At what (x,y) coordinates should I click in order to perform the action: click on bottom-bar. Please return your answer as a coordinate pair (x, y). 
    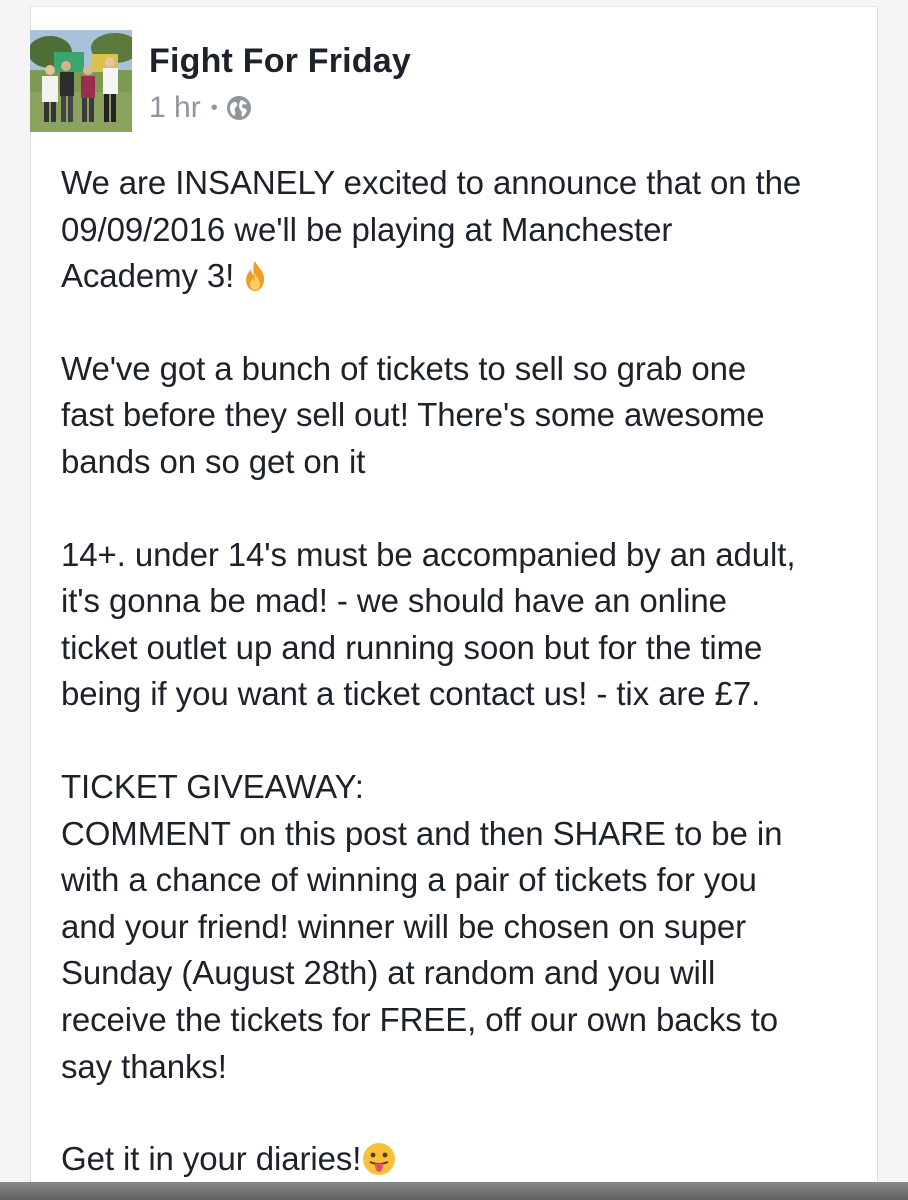
    Looking at the image, I should click on (454, 1191).